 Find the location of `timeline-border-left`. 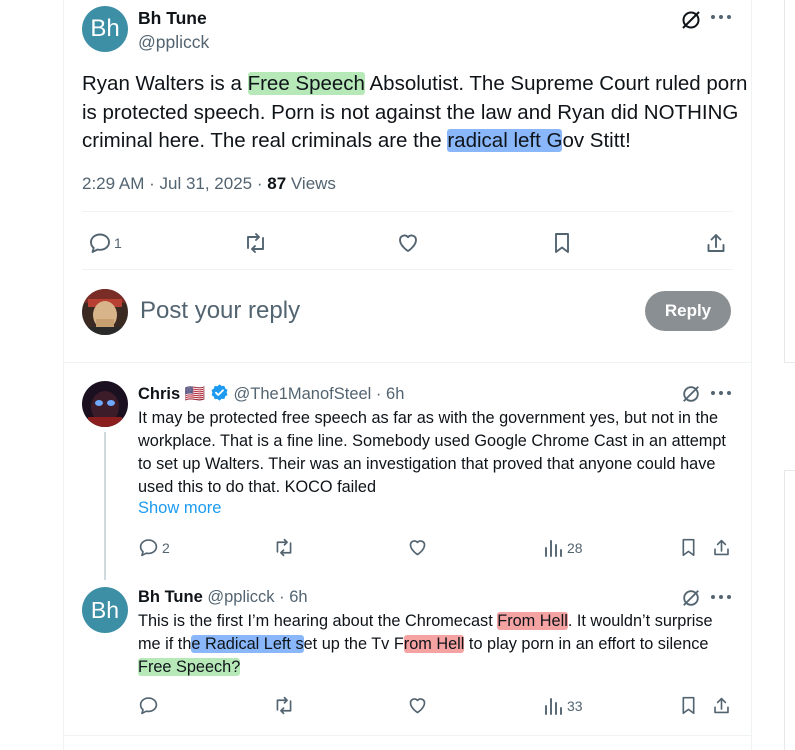

timeline-border-left is located at coordinates (63, 375).